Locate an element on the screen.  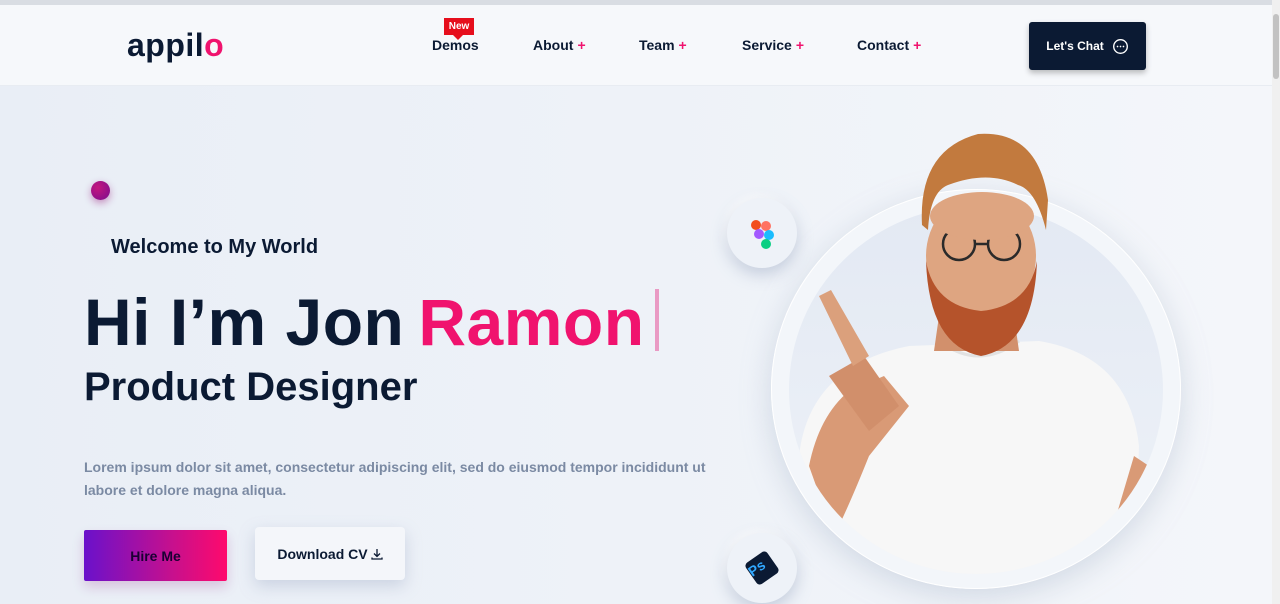
nav-demos: Demos is located at coordinates (455, 45).